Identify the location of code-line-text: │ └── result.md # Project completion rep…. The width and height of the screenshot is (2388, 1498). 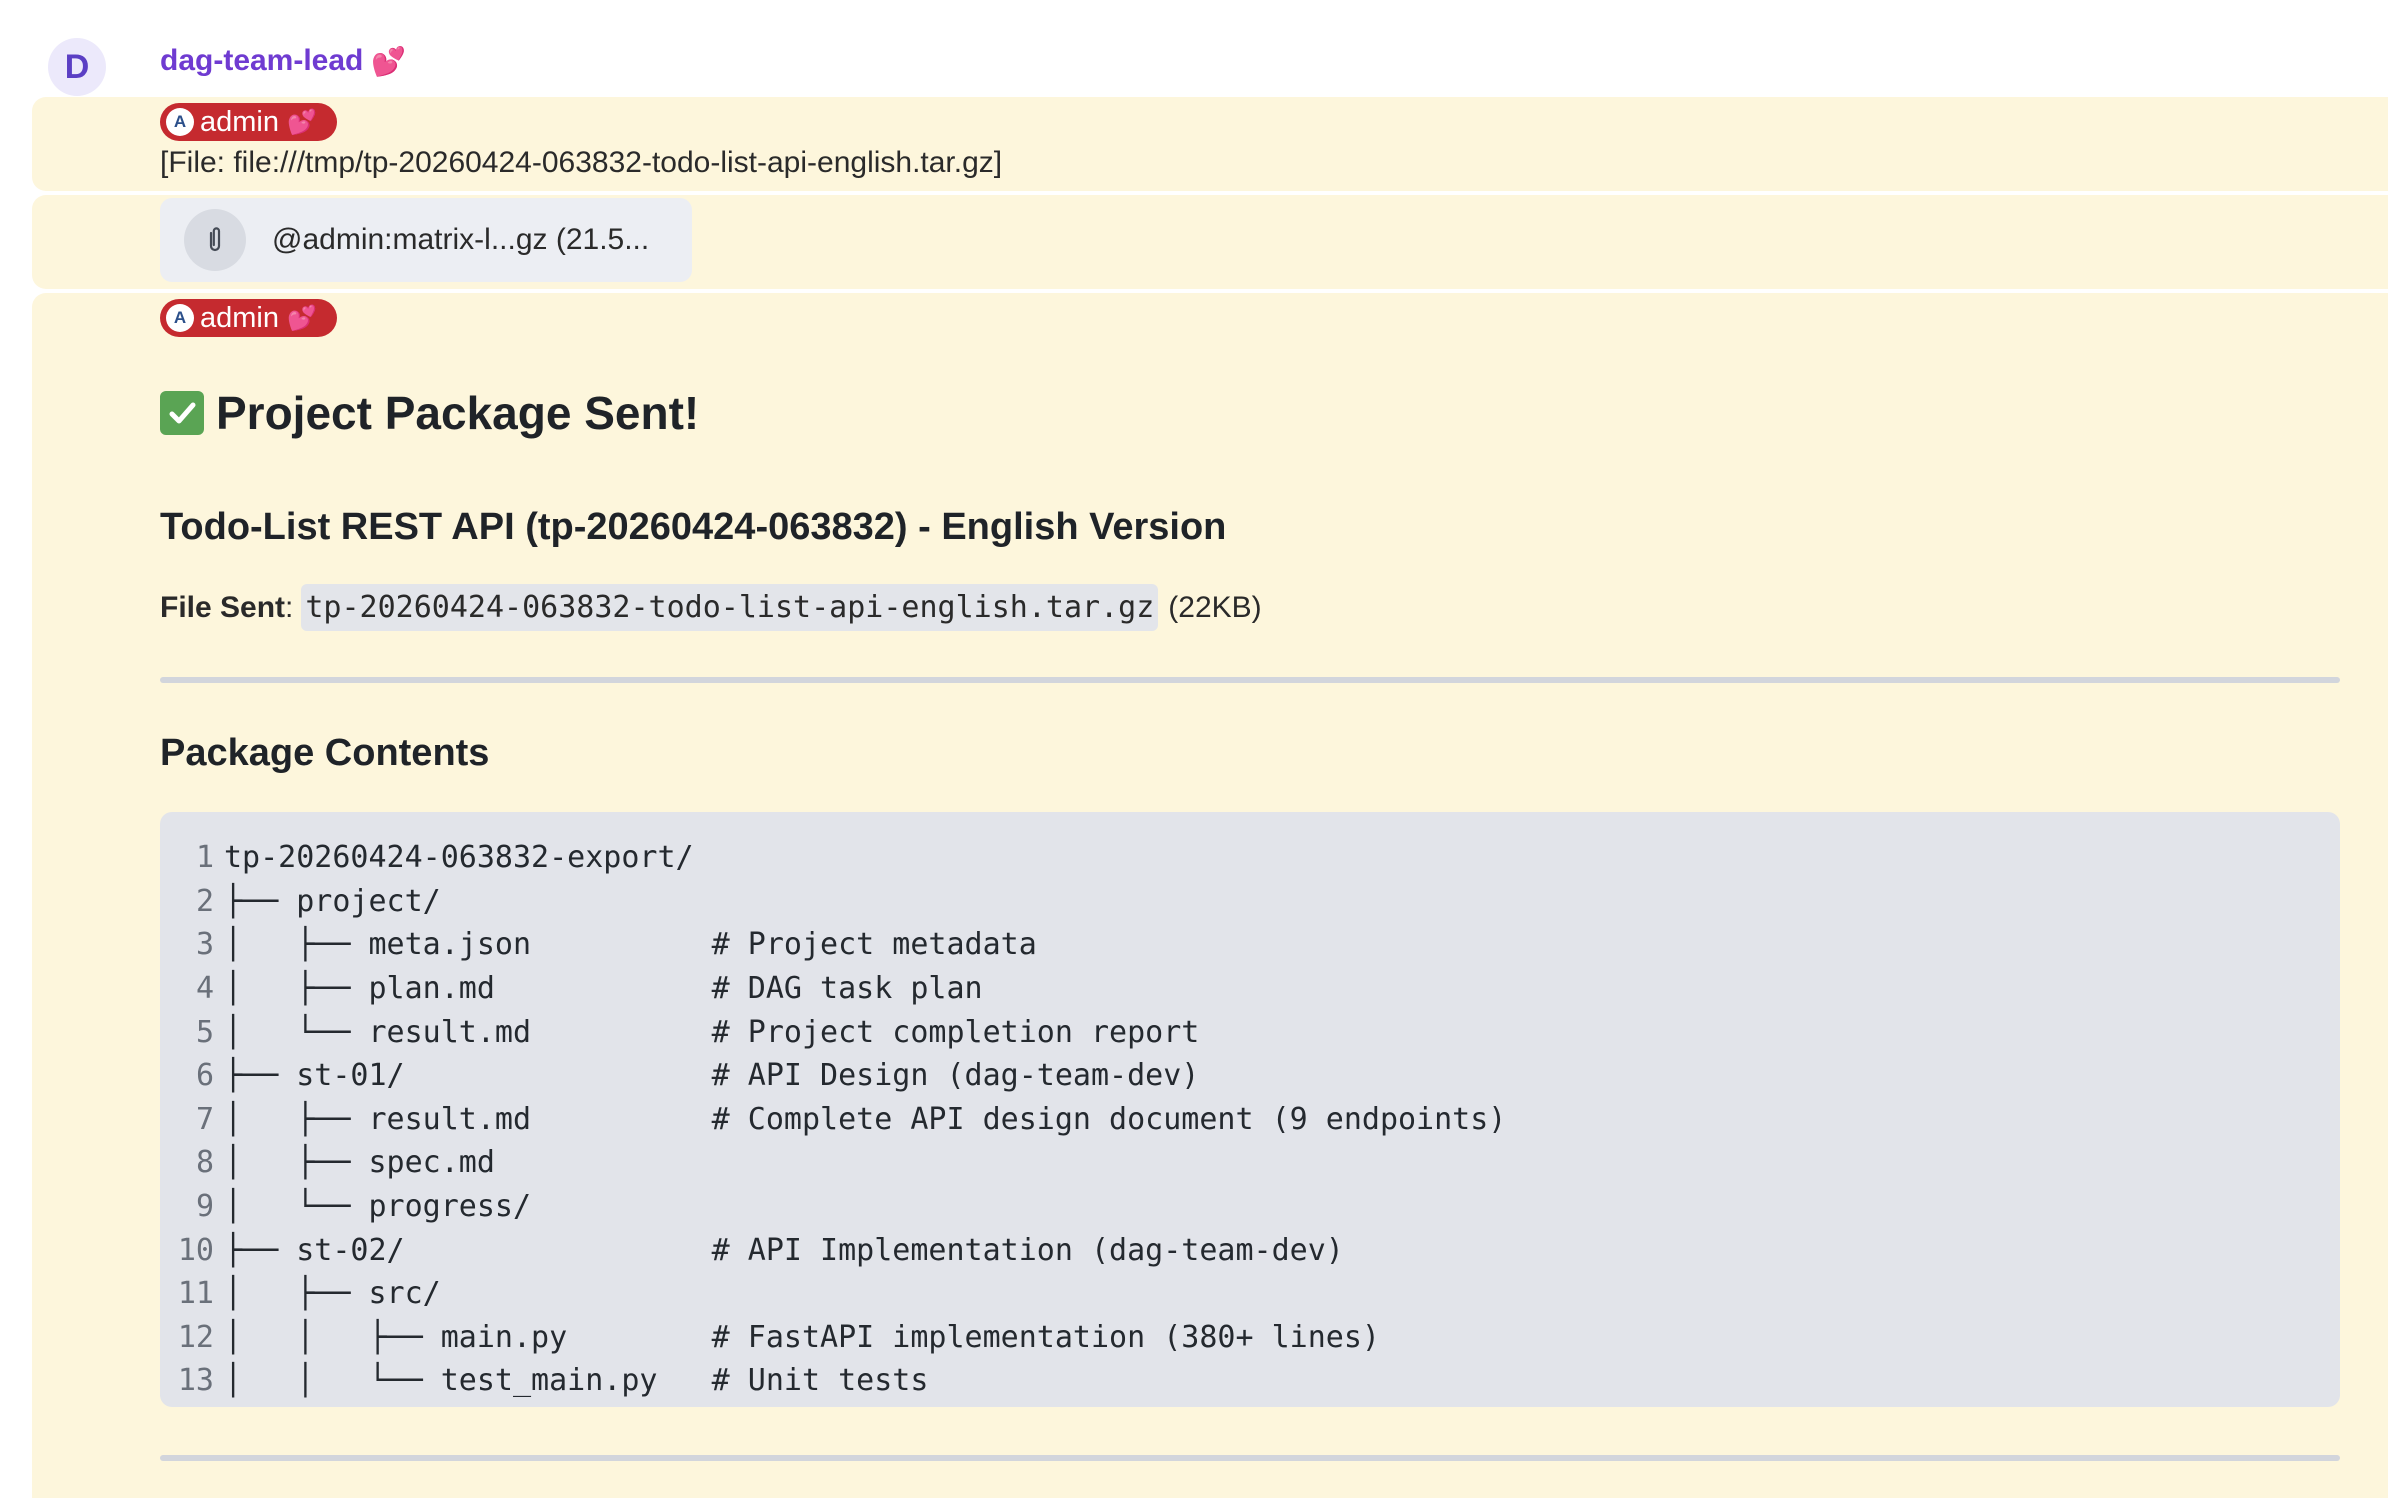
(712, 1032).